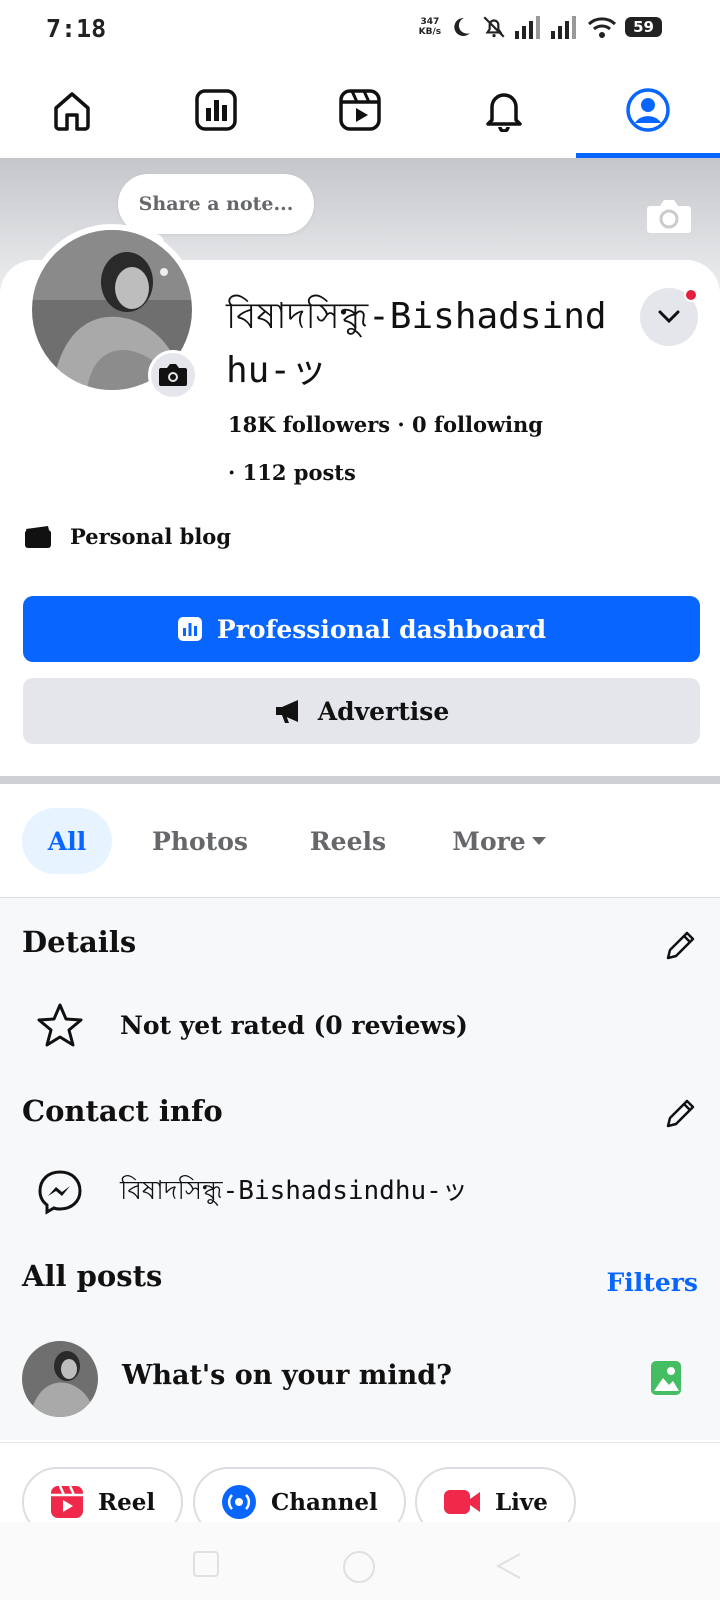  I want to click on change-avatar-button, so click(173, 375).